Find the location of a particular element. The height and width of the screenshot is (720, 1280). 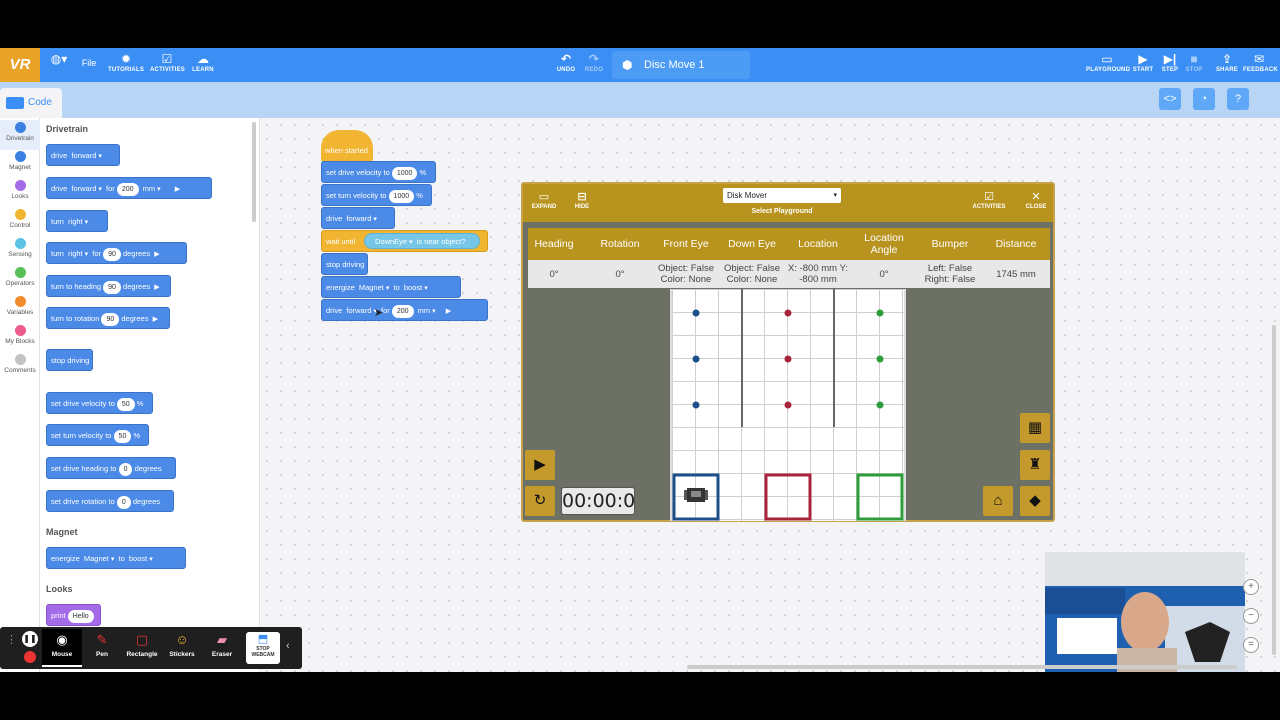

palette-block-turn-to-heading: turn to heading 90 degrees ▶ is located at coordinates (108, 286).